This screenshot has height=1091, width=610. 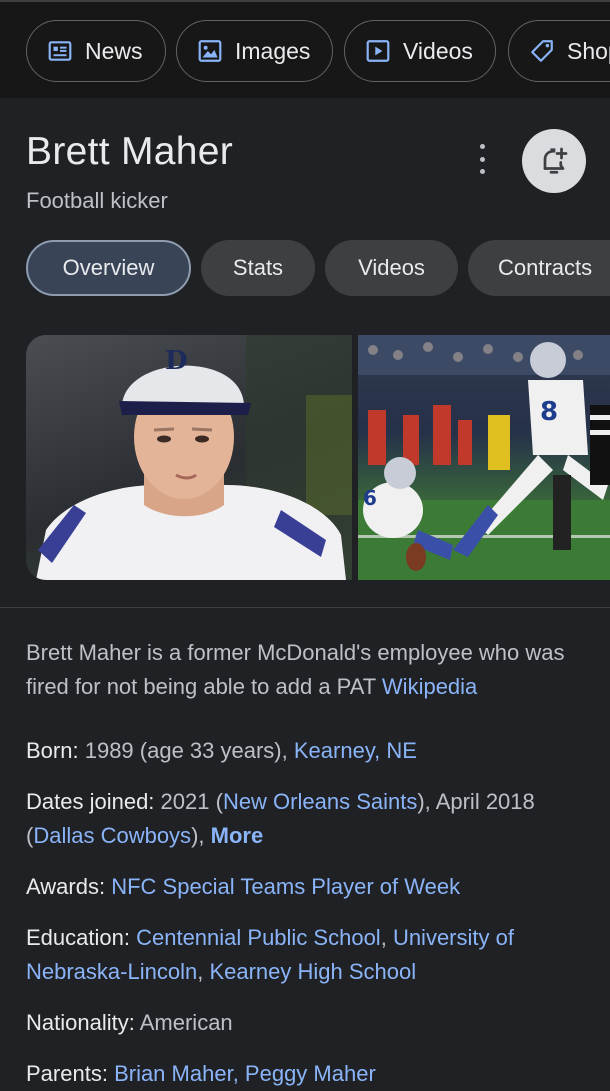 I want to click on fact-awards: Awards: NFC Special Teams Player of Week, so click(x=306, y=887).